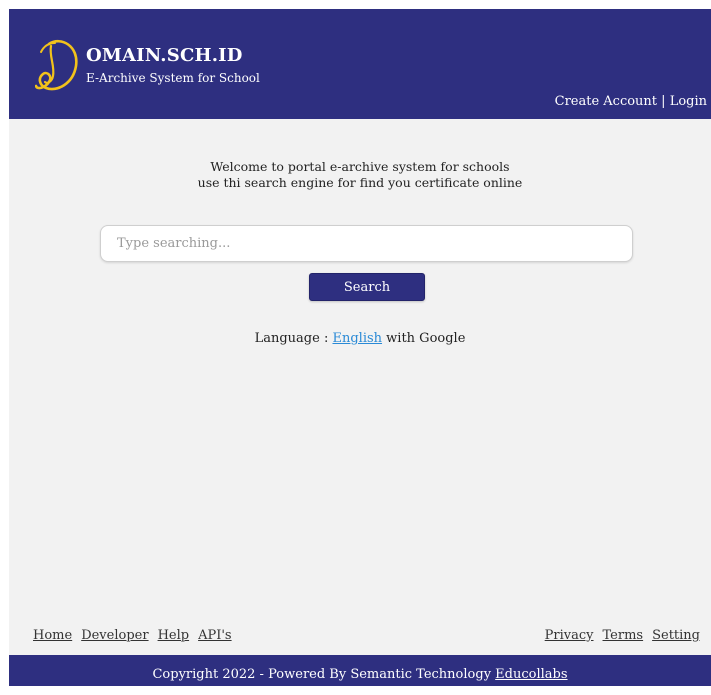  I want to click on footer-link-terms: Terms, so click(623, 635).